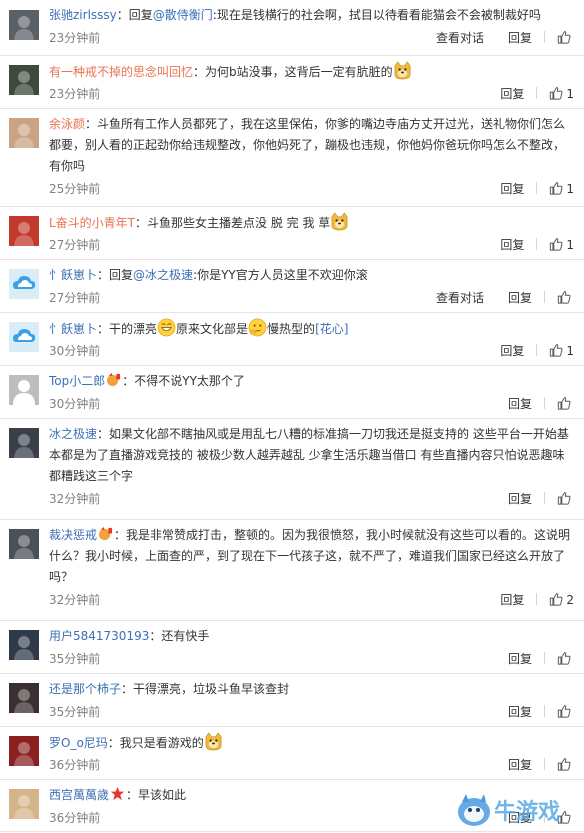 The width and height of the screenshot is (584, 833). I want to click on comment-text: :你是YY官方人员这里不欢迎你滚, so click(280, 275).